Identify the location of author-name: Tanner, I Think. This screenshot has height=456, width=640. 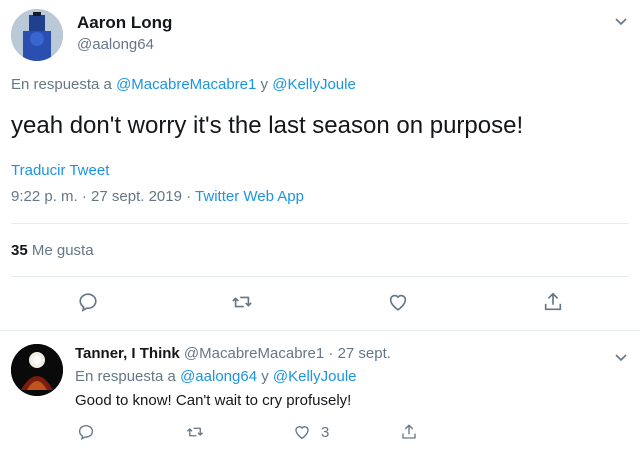
(127, 353).